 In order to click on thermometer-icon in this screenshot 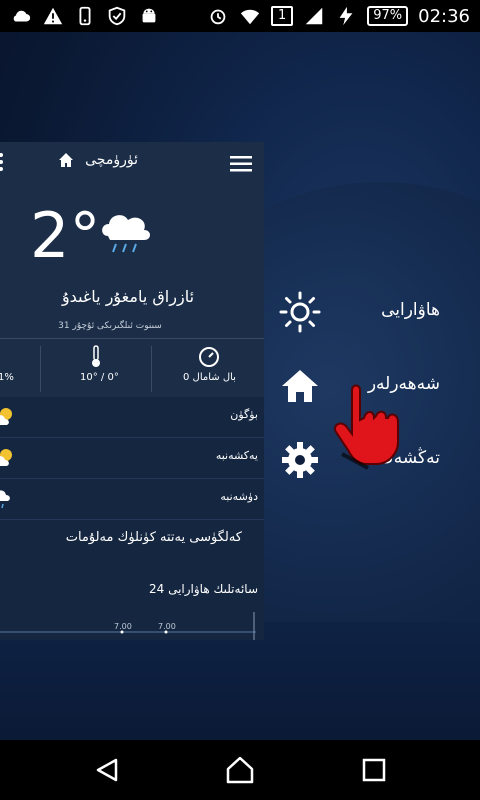, I will do `click(96, 356)`.